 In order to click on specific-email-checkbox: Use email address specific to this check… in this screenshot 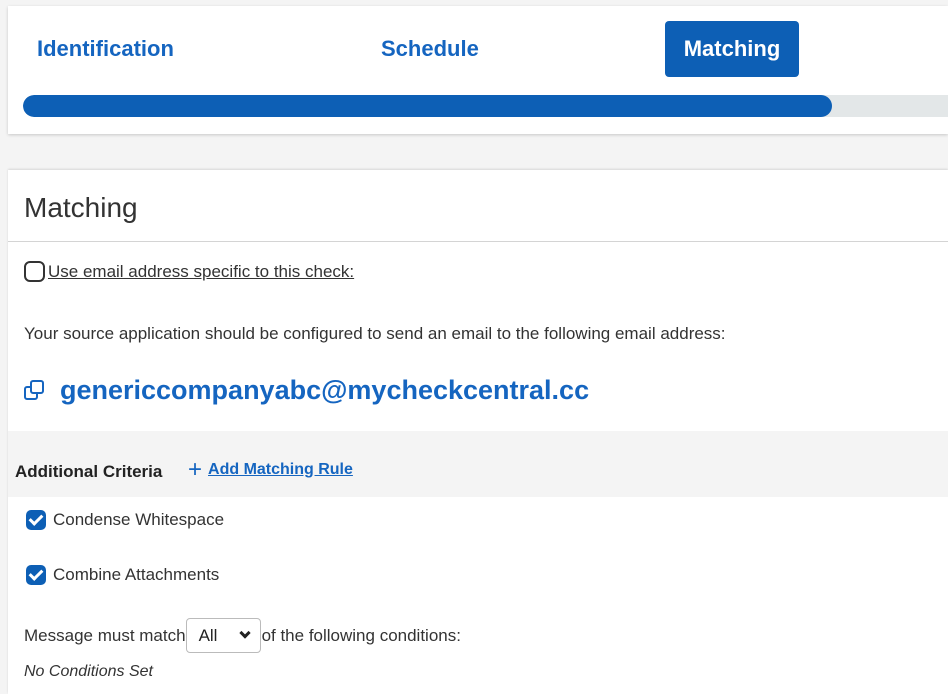, I will do `click(189, 271)`.